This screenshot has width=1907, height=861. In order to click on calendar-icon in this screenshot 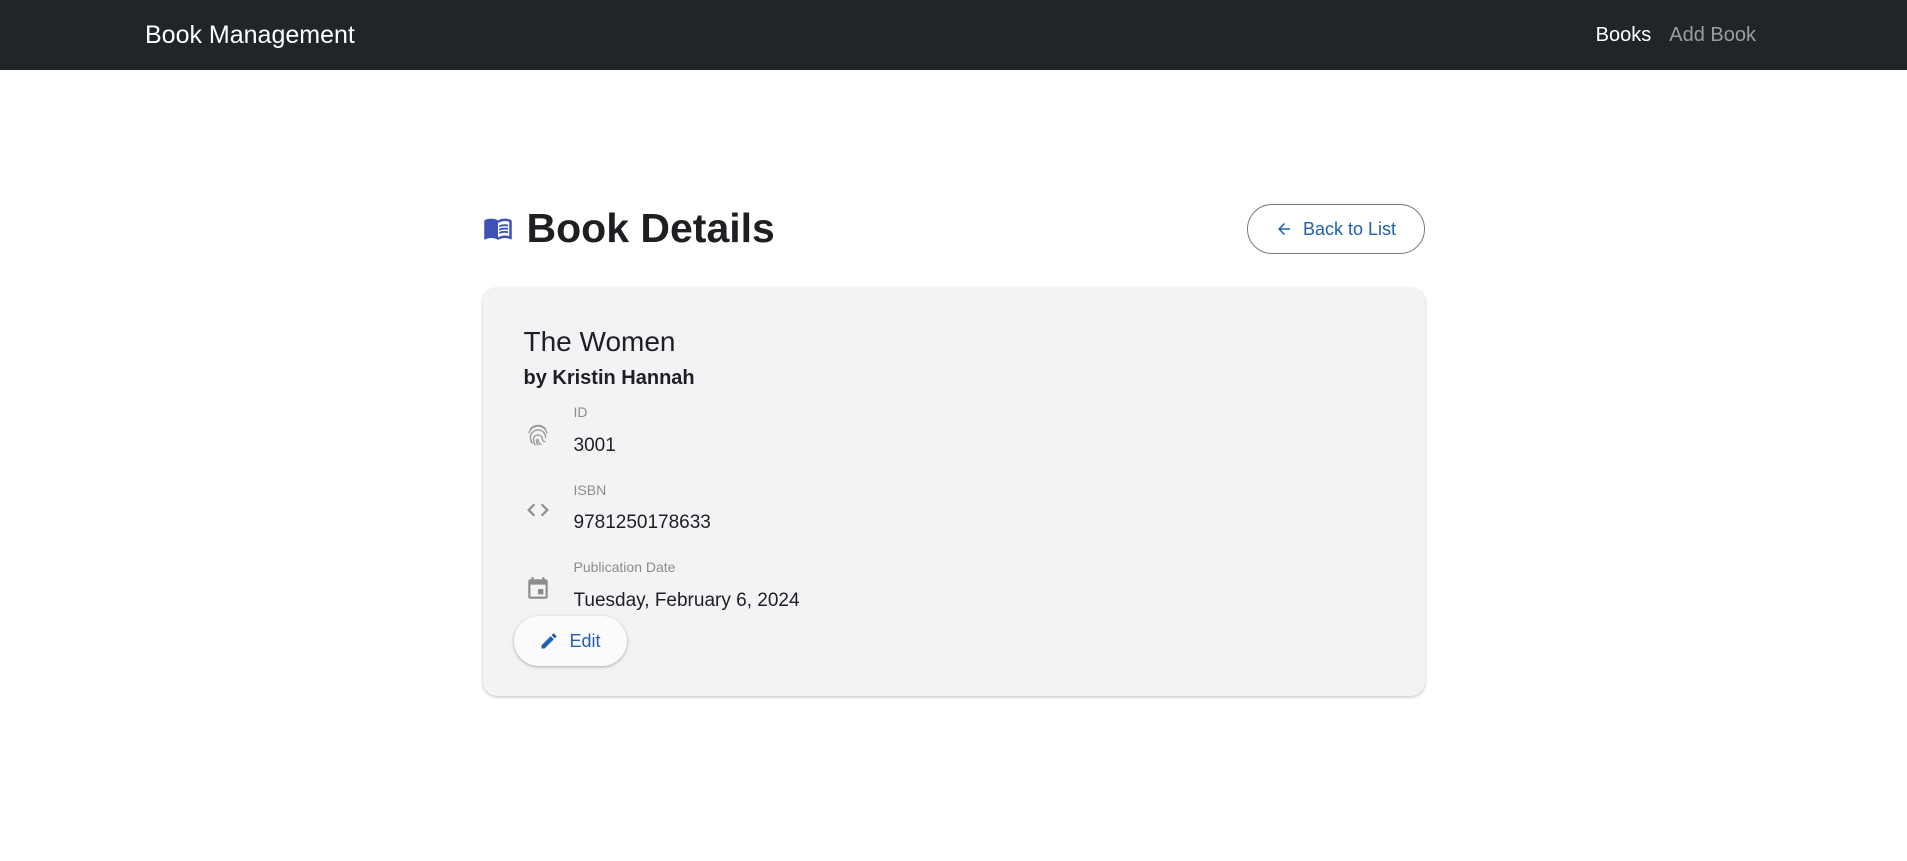, I will do `click(538, 589)`.